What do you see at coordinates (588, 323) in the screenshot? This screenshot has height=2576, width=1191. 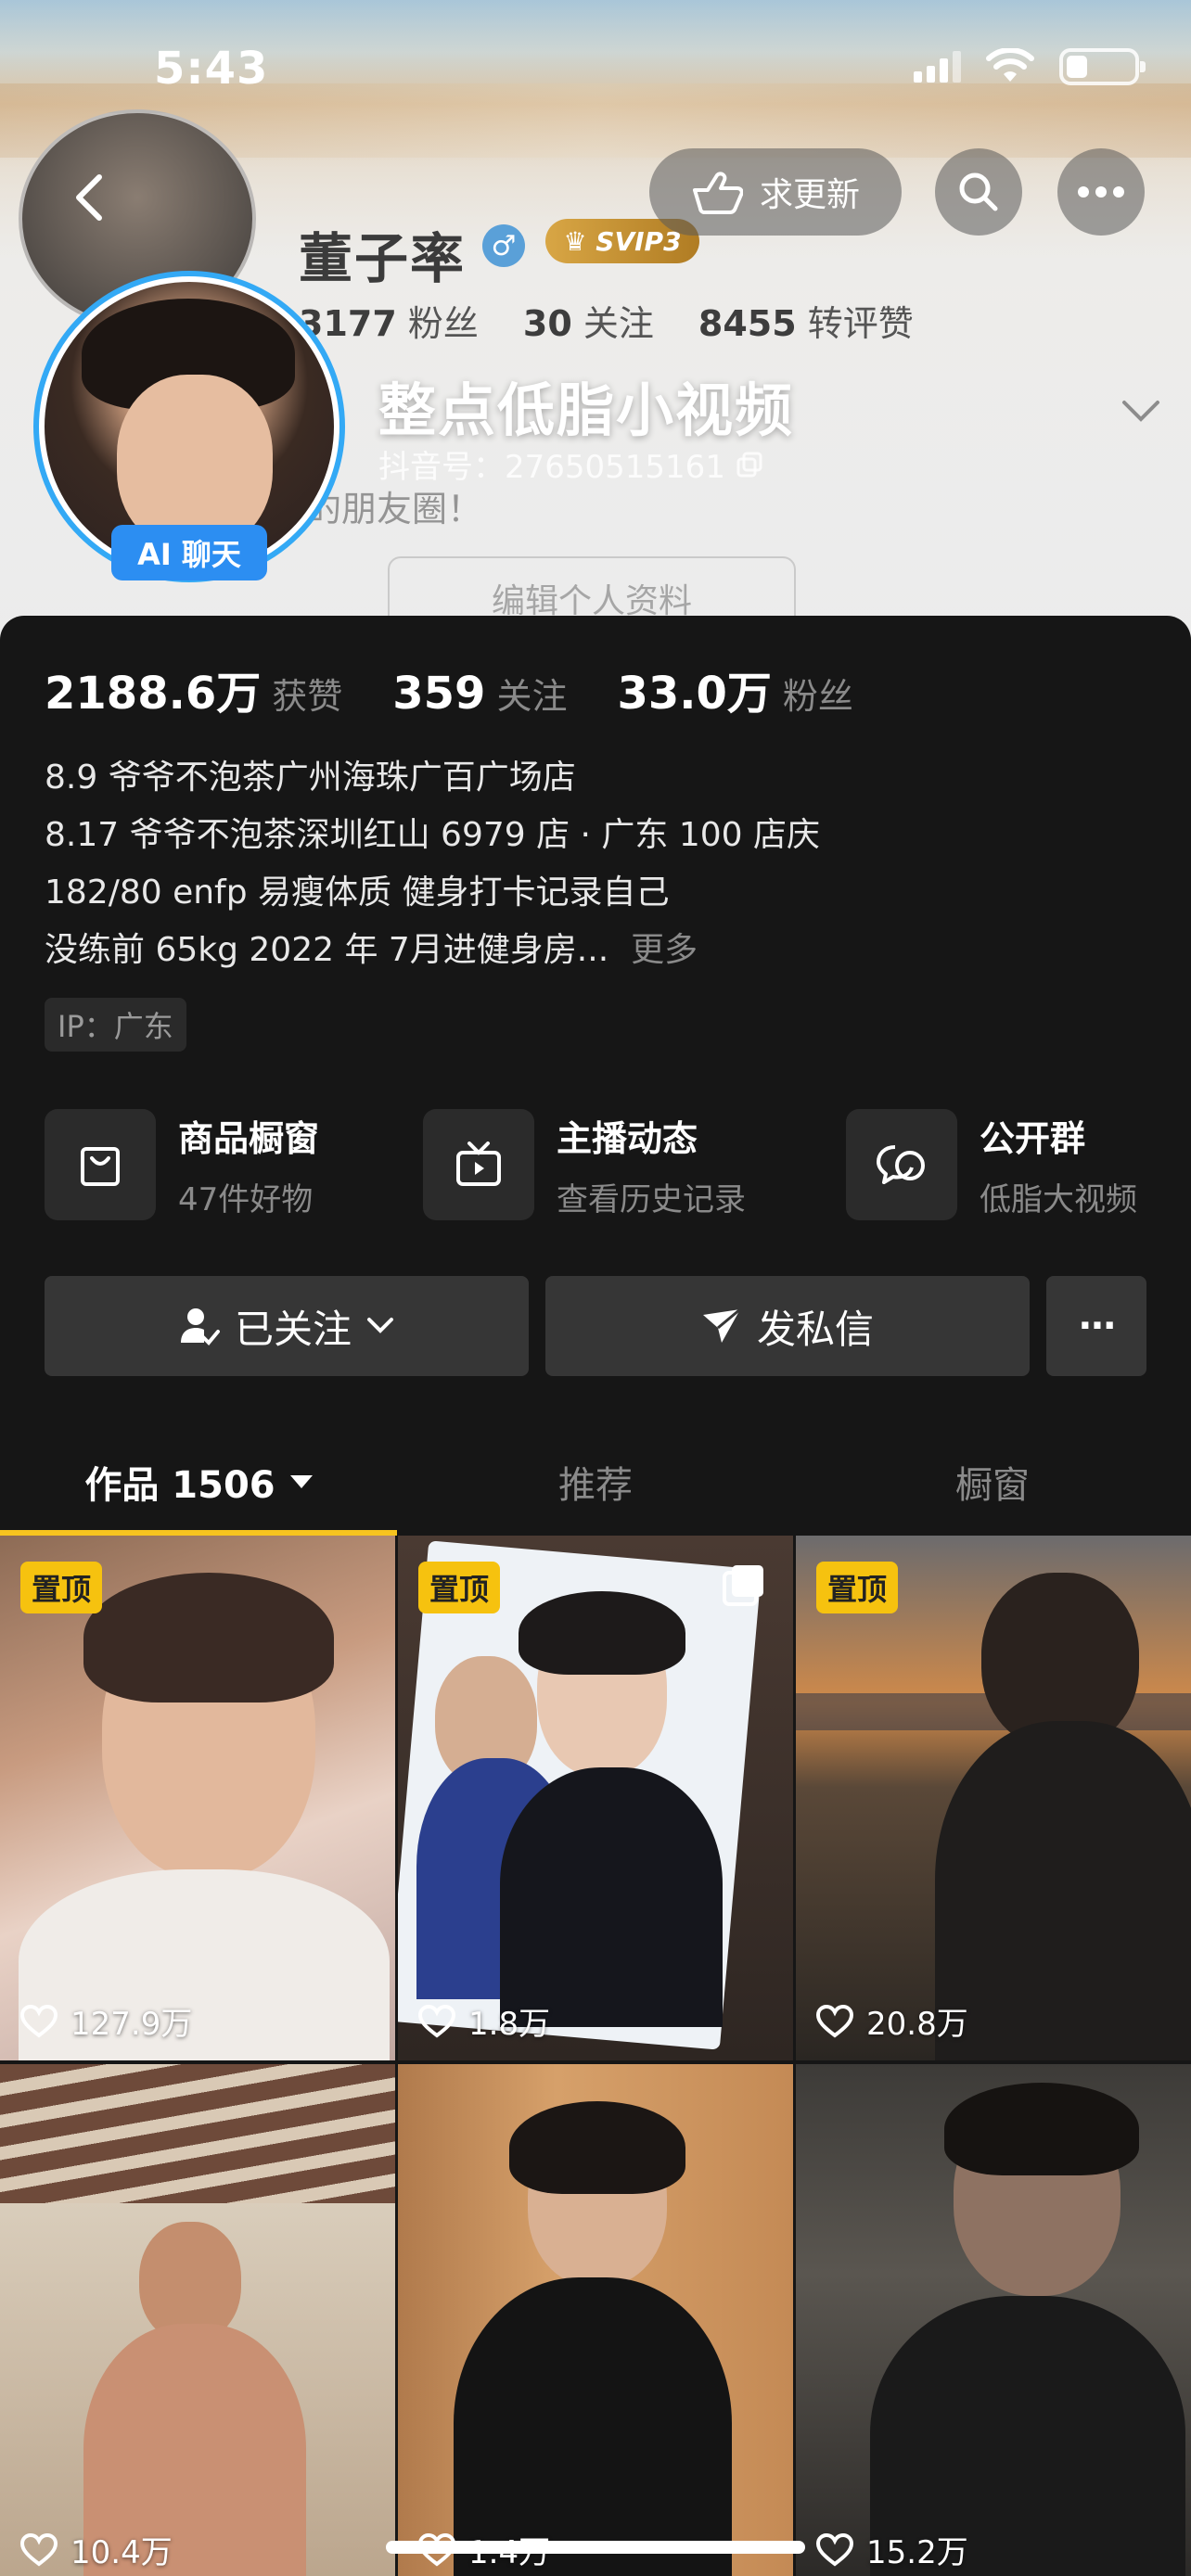 I see `ghost-stat: 30 关注` at bounding box center [588, 323].